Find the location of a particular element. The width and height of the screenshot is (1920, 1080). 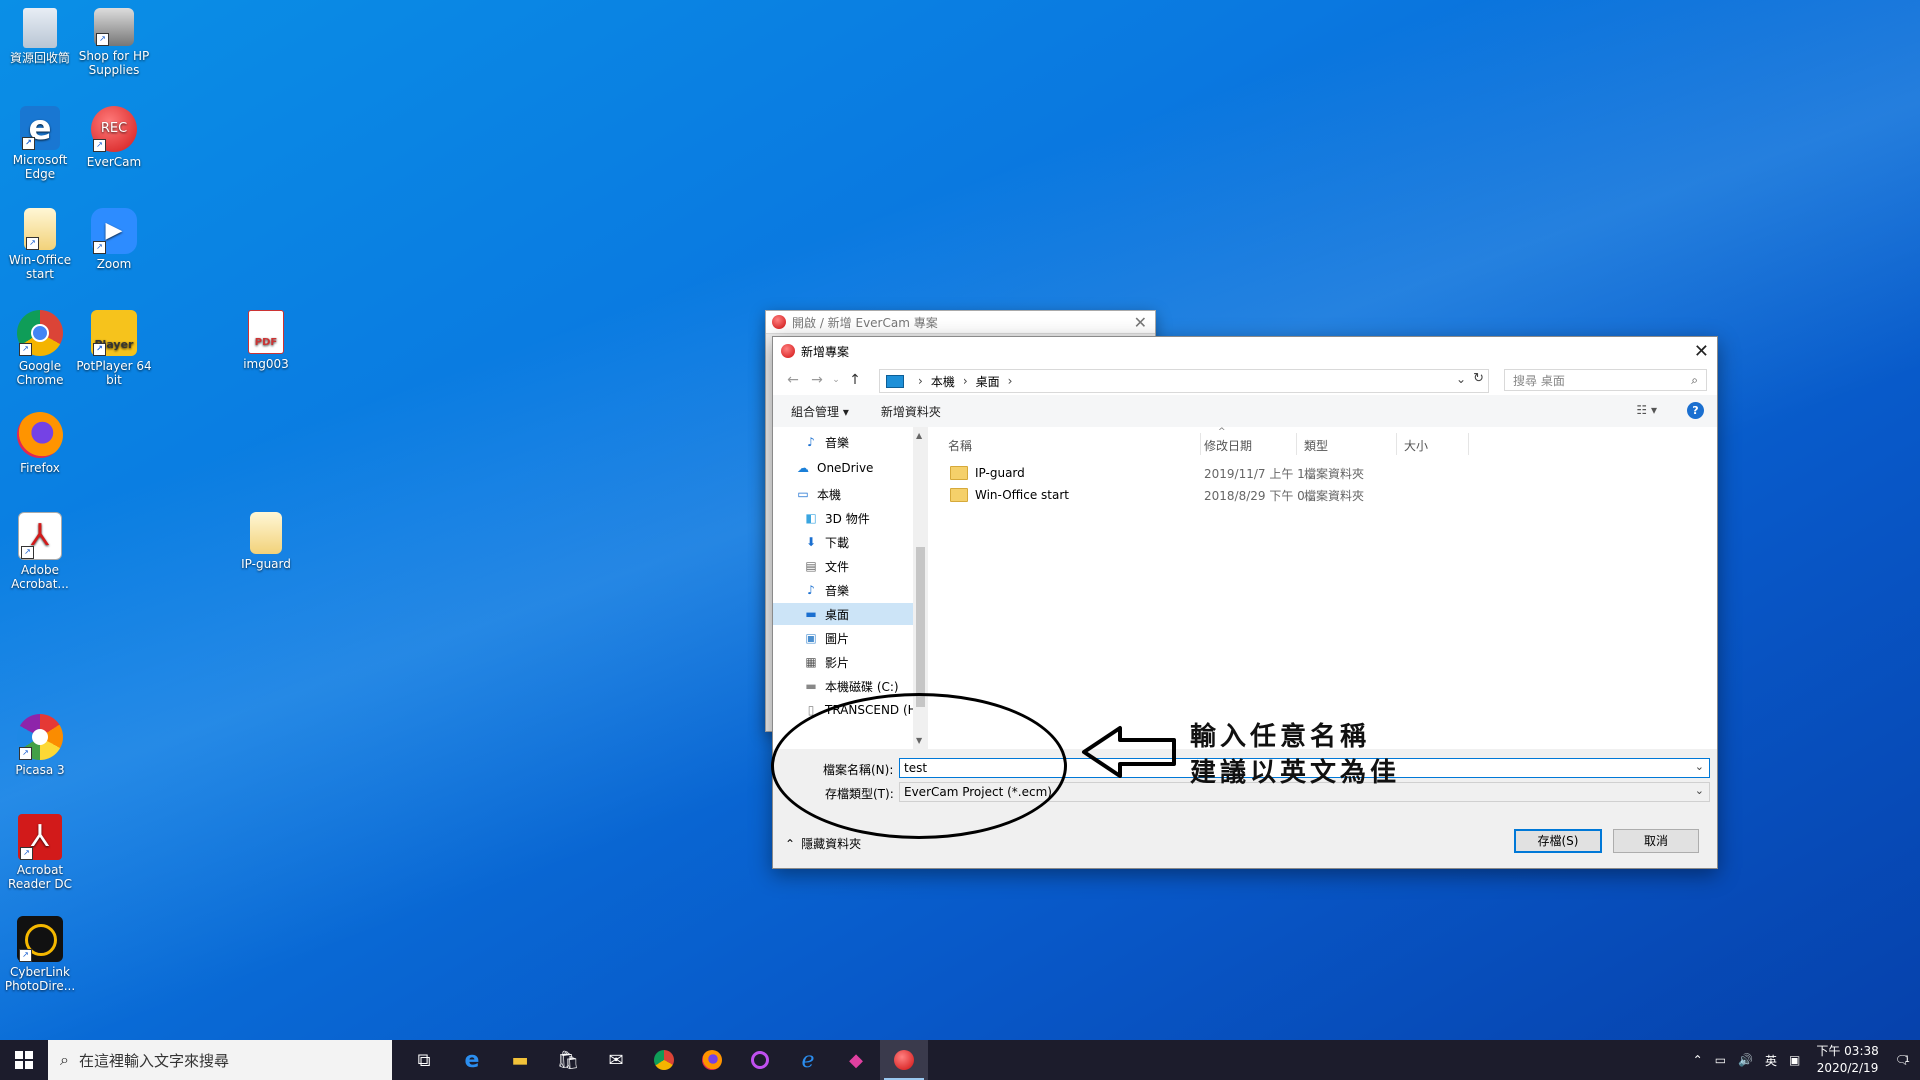

recycle-bin-icon is located at coordinates (40, 28).